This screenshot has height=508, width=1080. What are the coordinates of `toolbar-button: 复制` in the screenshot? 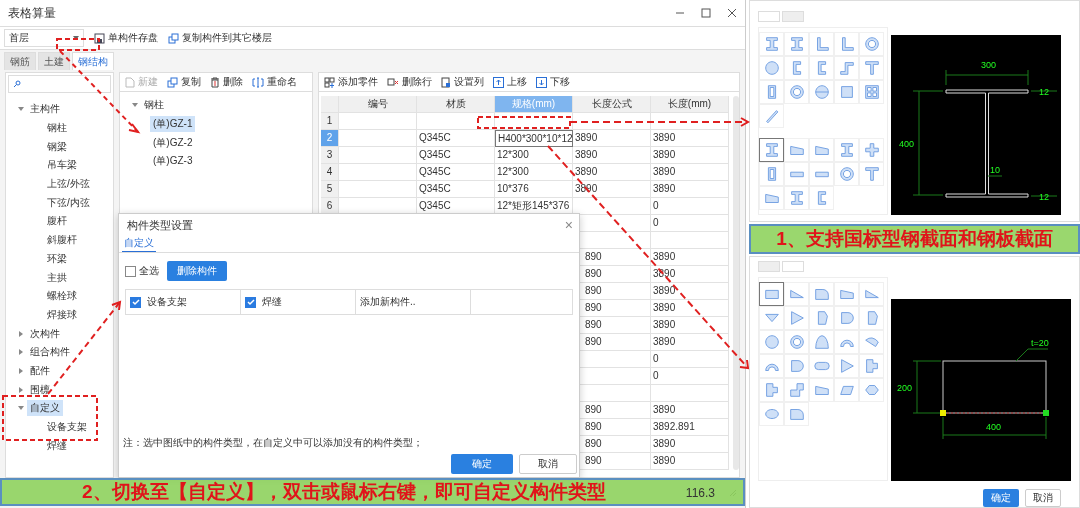 It's located at (184, 82).